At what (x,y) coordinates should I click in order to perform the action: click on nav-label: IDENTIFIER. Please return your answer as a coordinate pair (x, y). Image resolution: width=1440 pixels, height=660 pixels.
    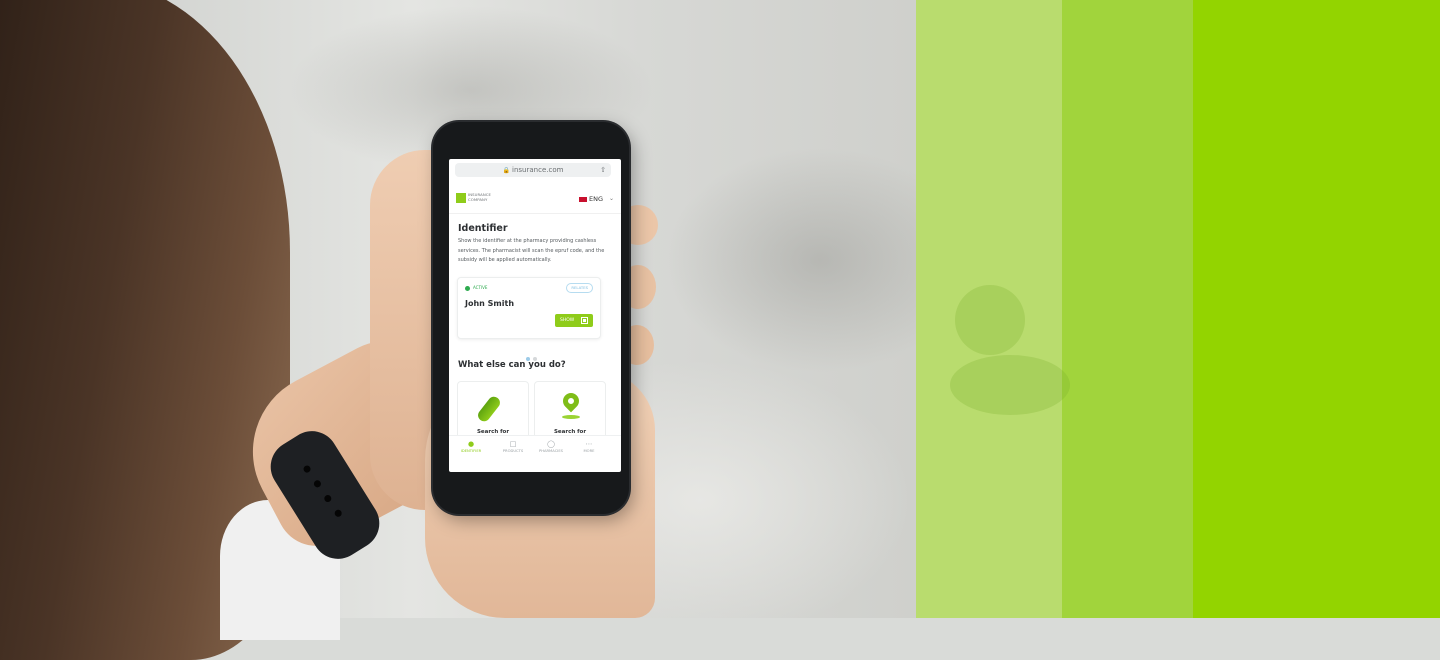
    Looking at the image, I should click on (471, 451).